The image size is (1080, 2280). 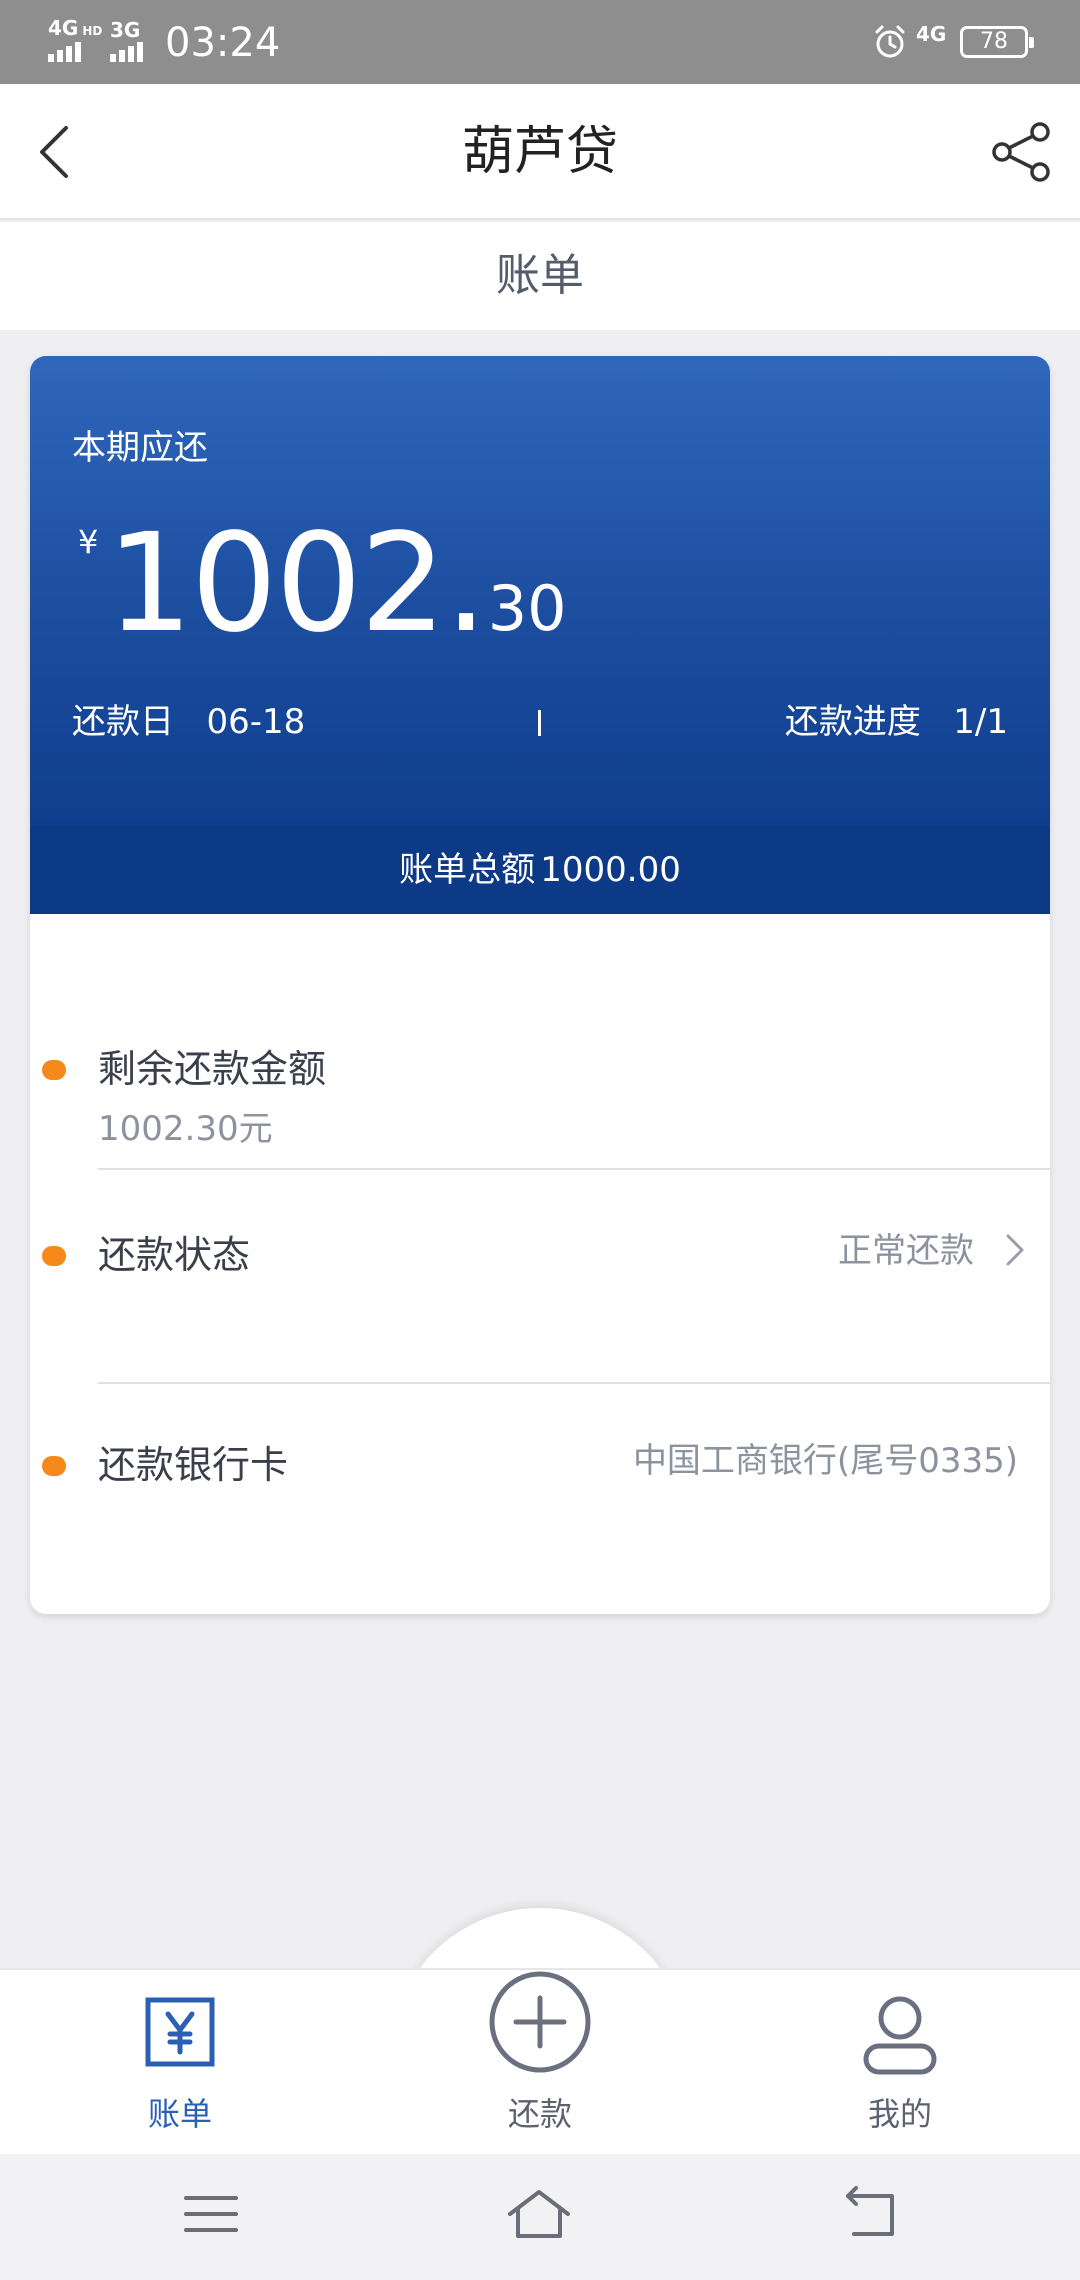 I want to click on menu-icon, so click(x=211, y=2214).